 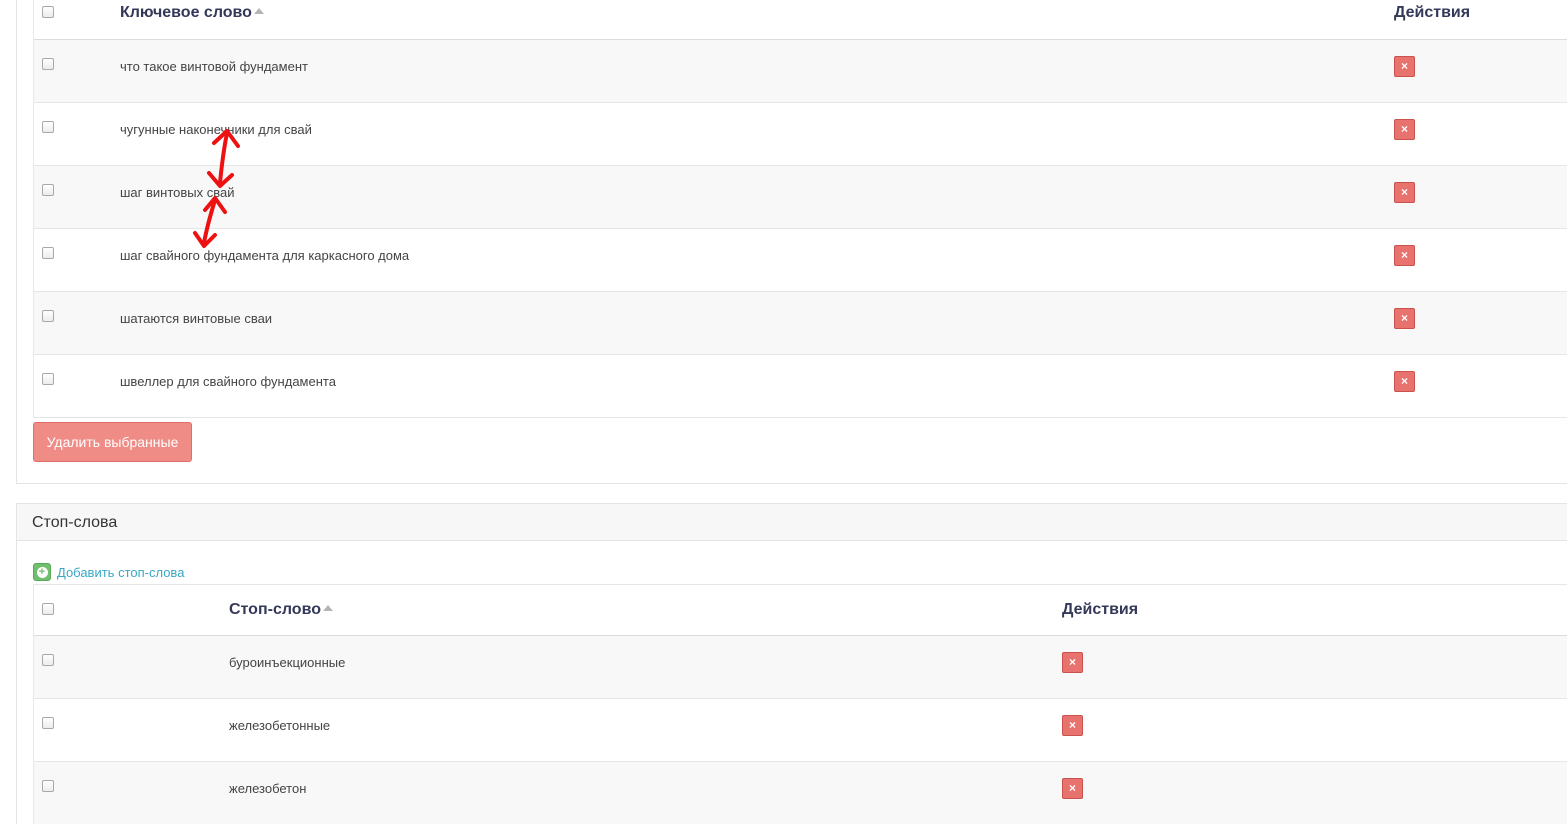 I want to click on stopwords-panel-header: Стоп-слова, so click(x=792, y=522).